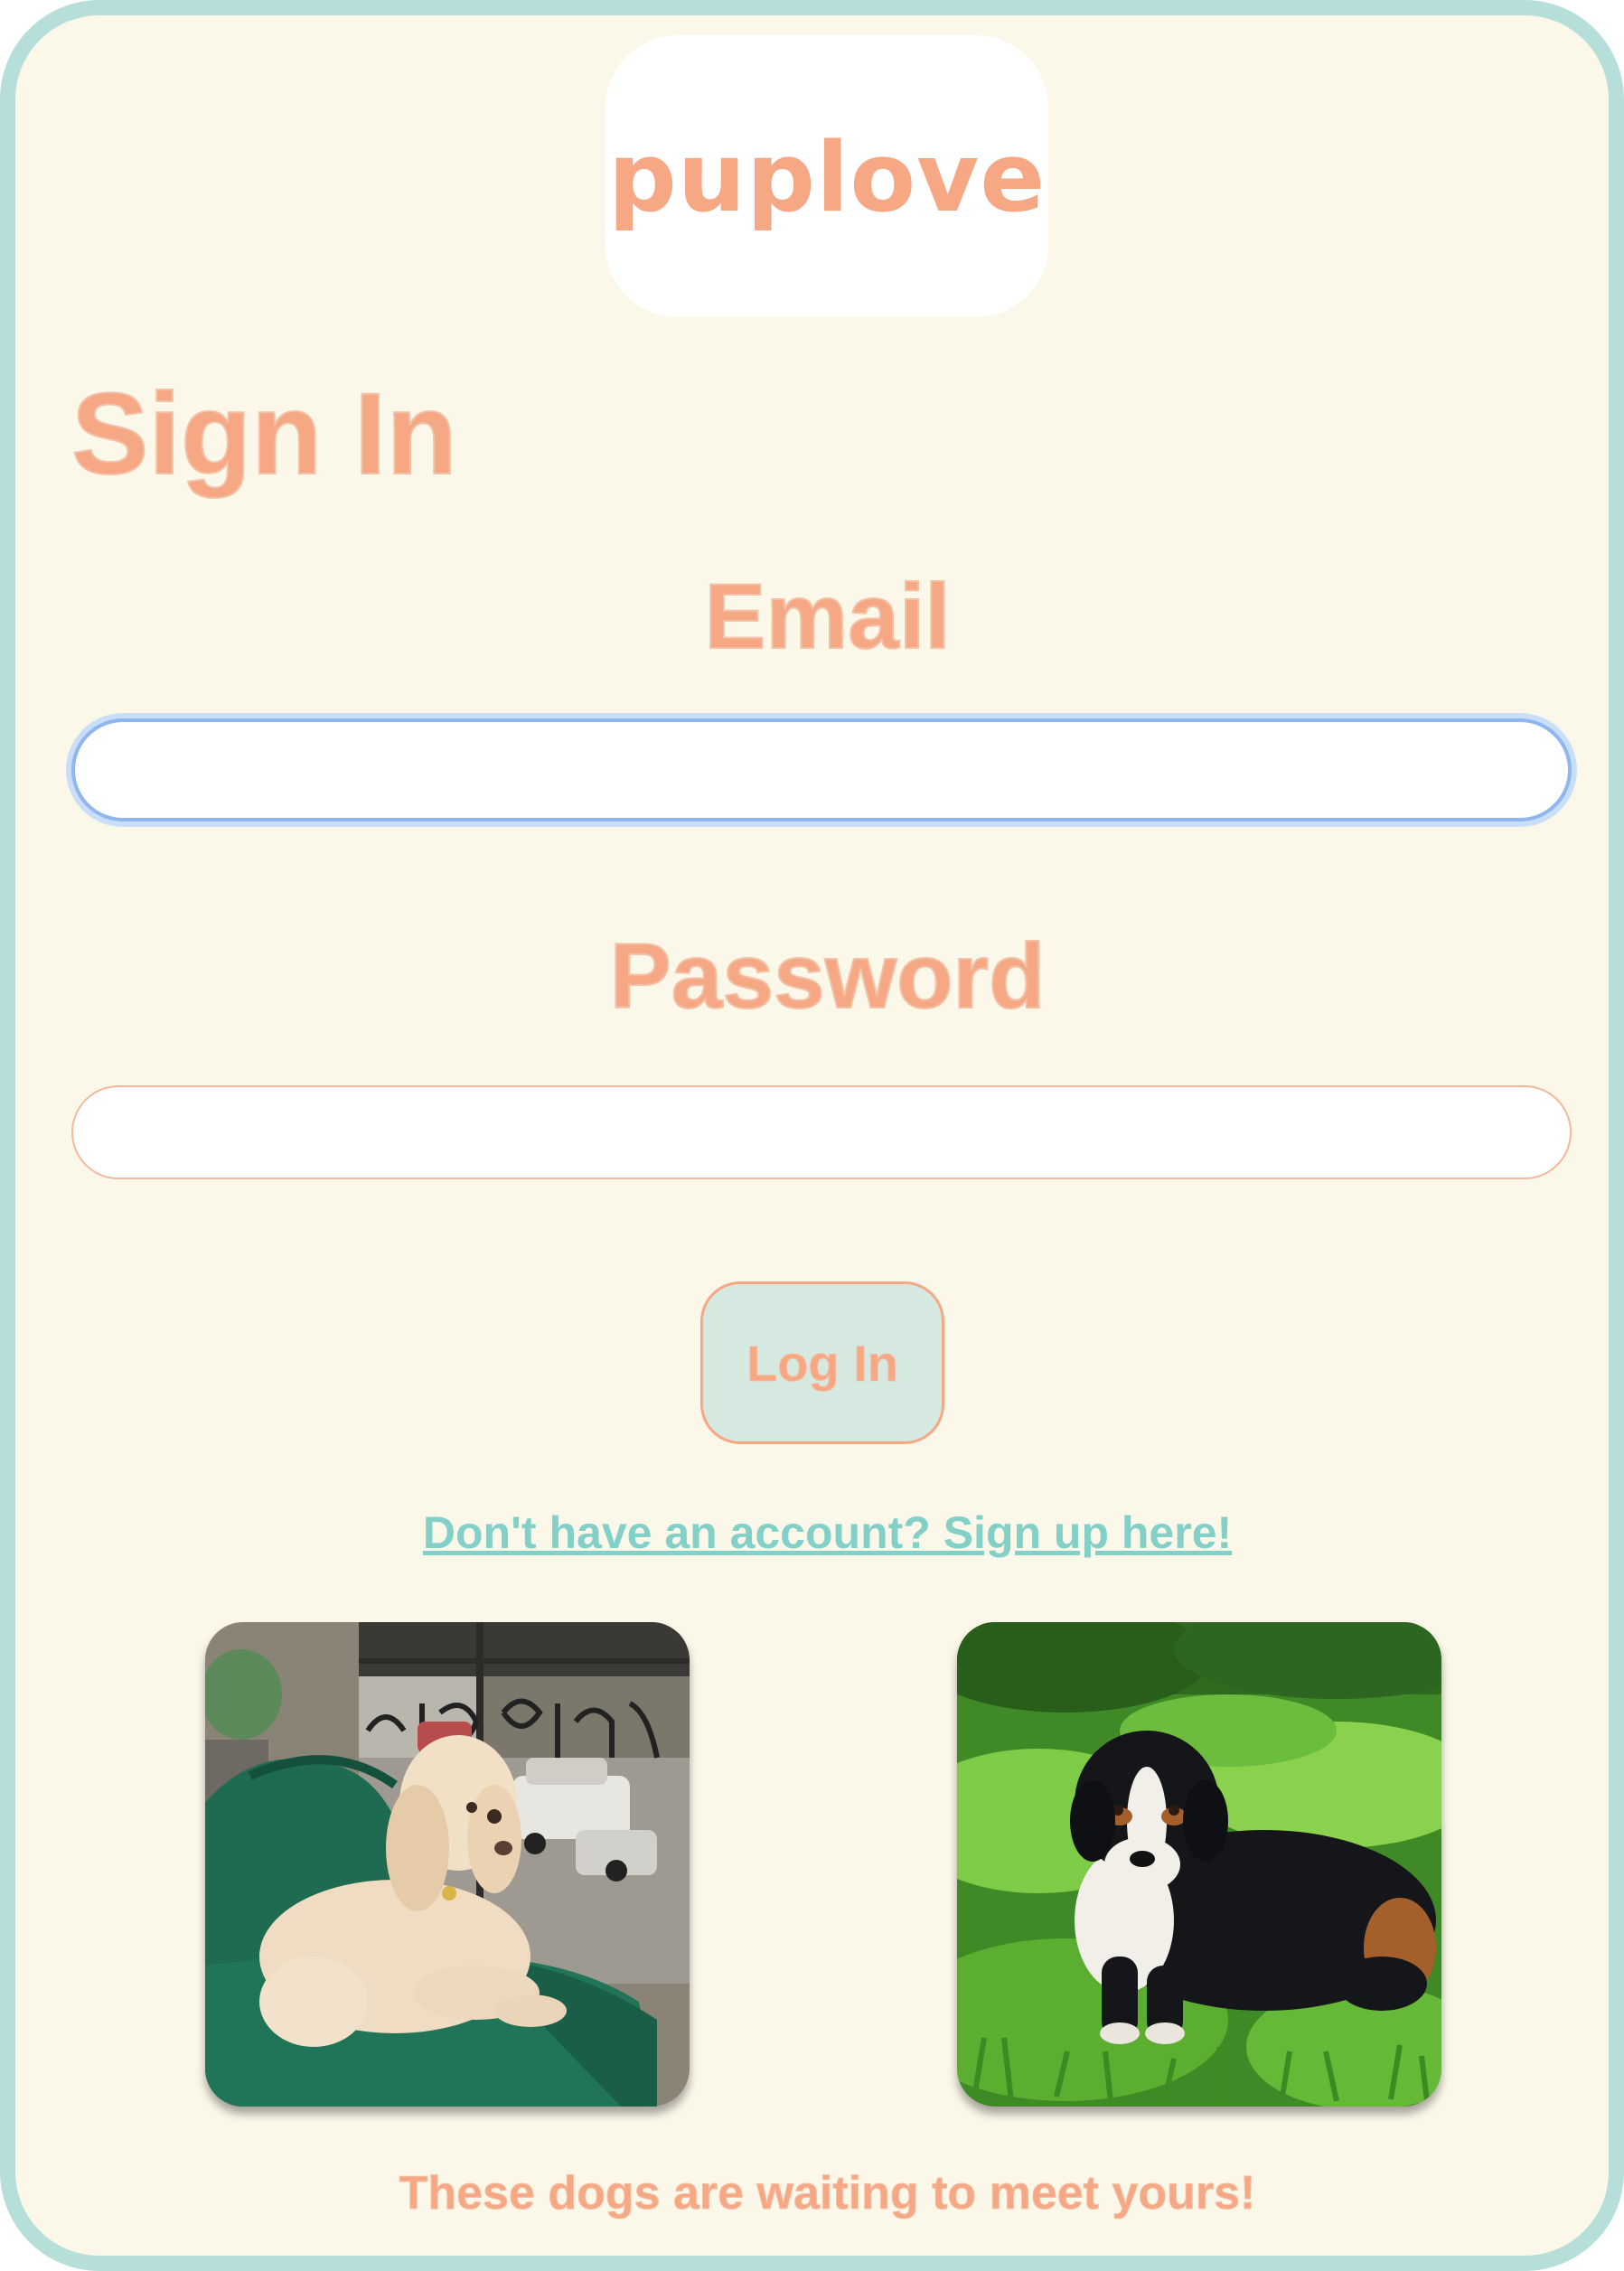 This screenshot has height=2271, width=1624. I want to click on email-field, so click(821, 770).